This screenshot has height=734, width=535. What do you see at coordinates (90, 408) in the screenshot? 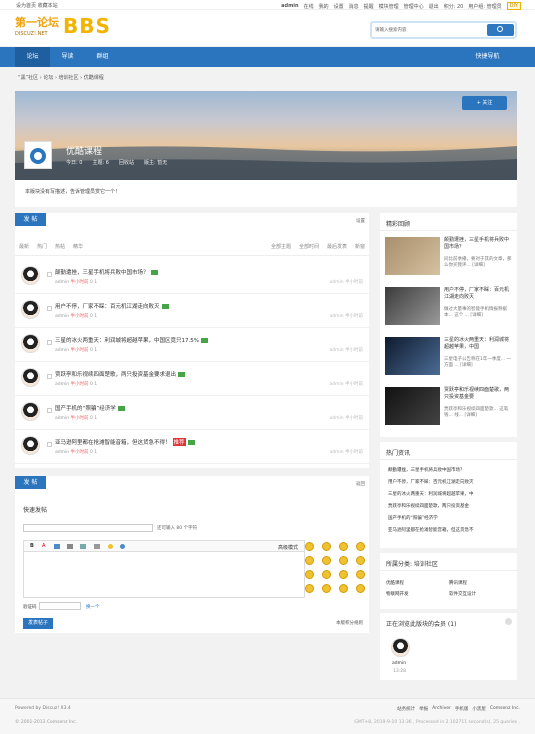
I see `thread-title: 国产手机的“照骗”经济学` at bounding box center [90, 408].